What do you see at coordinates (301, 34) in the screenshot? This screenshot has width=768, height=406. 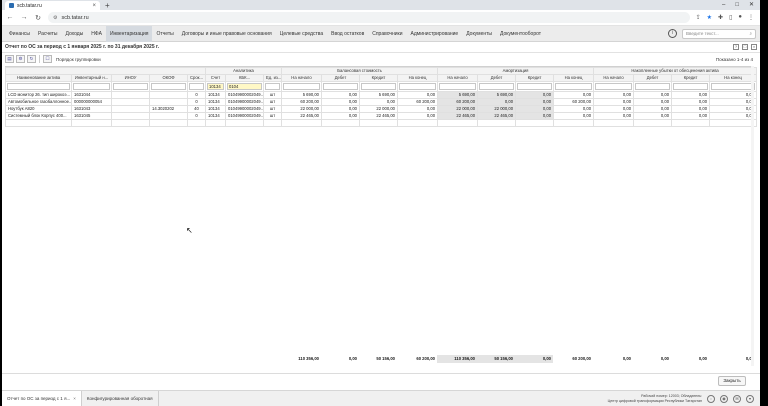 I see `menu-item: Целевые средства` at bounding box center [301, 34].